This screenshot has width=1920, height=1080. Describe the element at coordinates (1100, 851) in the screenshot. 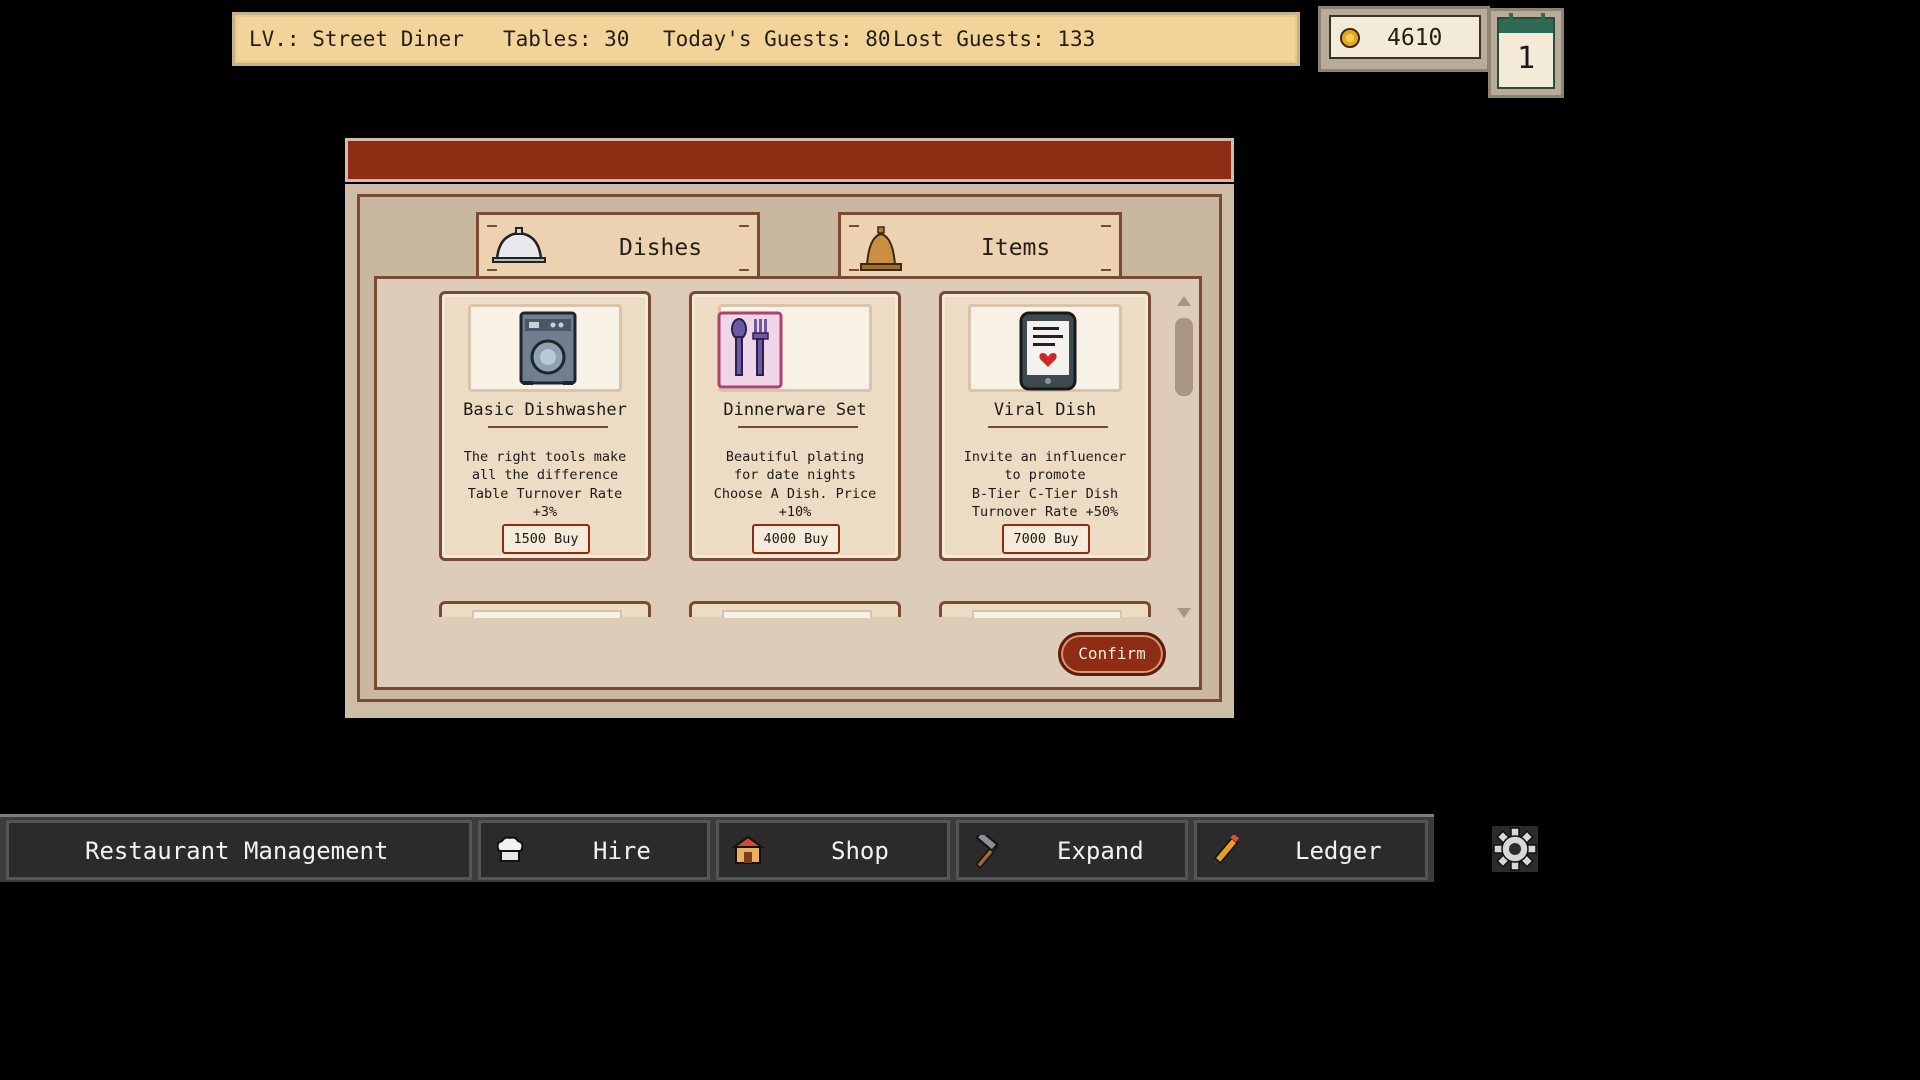

I see `expand-label: Expand` at that location.